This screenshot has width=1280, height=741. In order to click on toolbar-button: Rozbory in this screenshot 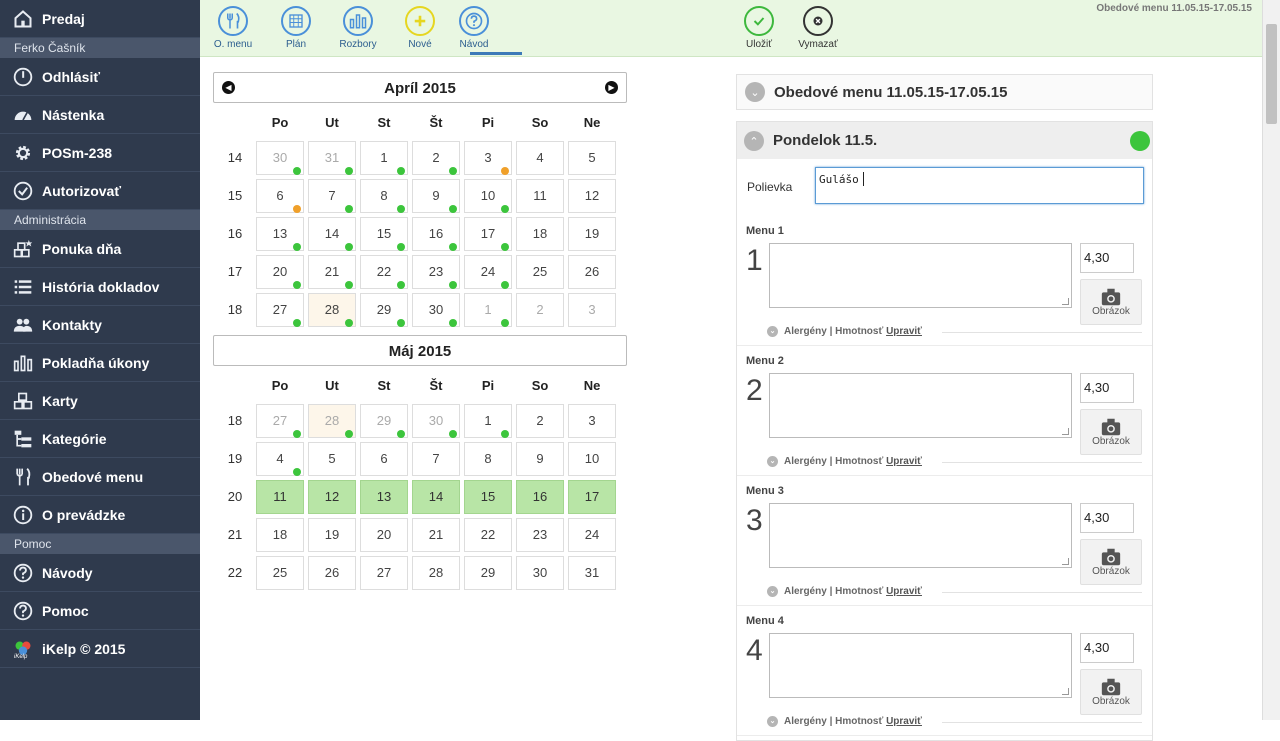, I will do `click(358, 28)`.